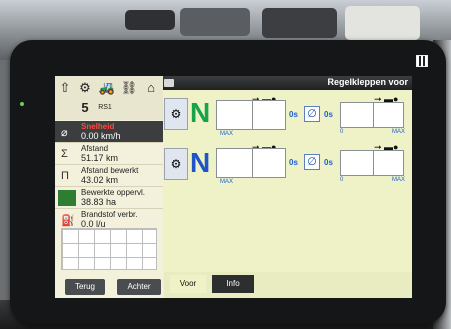 This screenshot has height=329, width=451. Describe the element at coordinates (107, 88) in the screenshot. I see `tractor-icon: 🚜` at that location.